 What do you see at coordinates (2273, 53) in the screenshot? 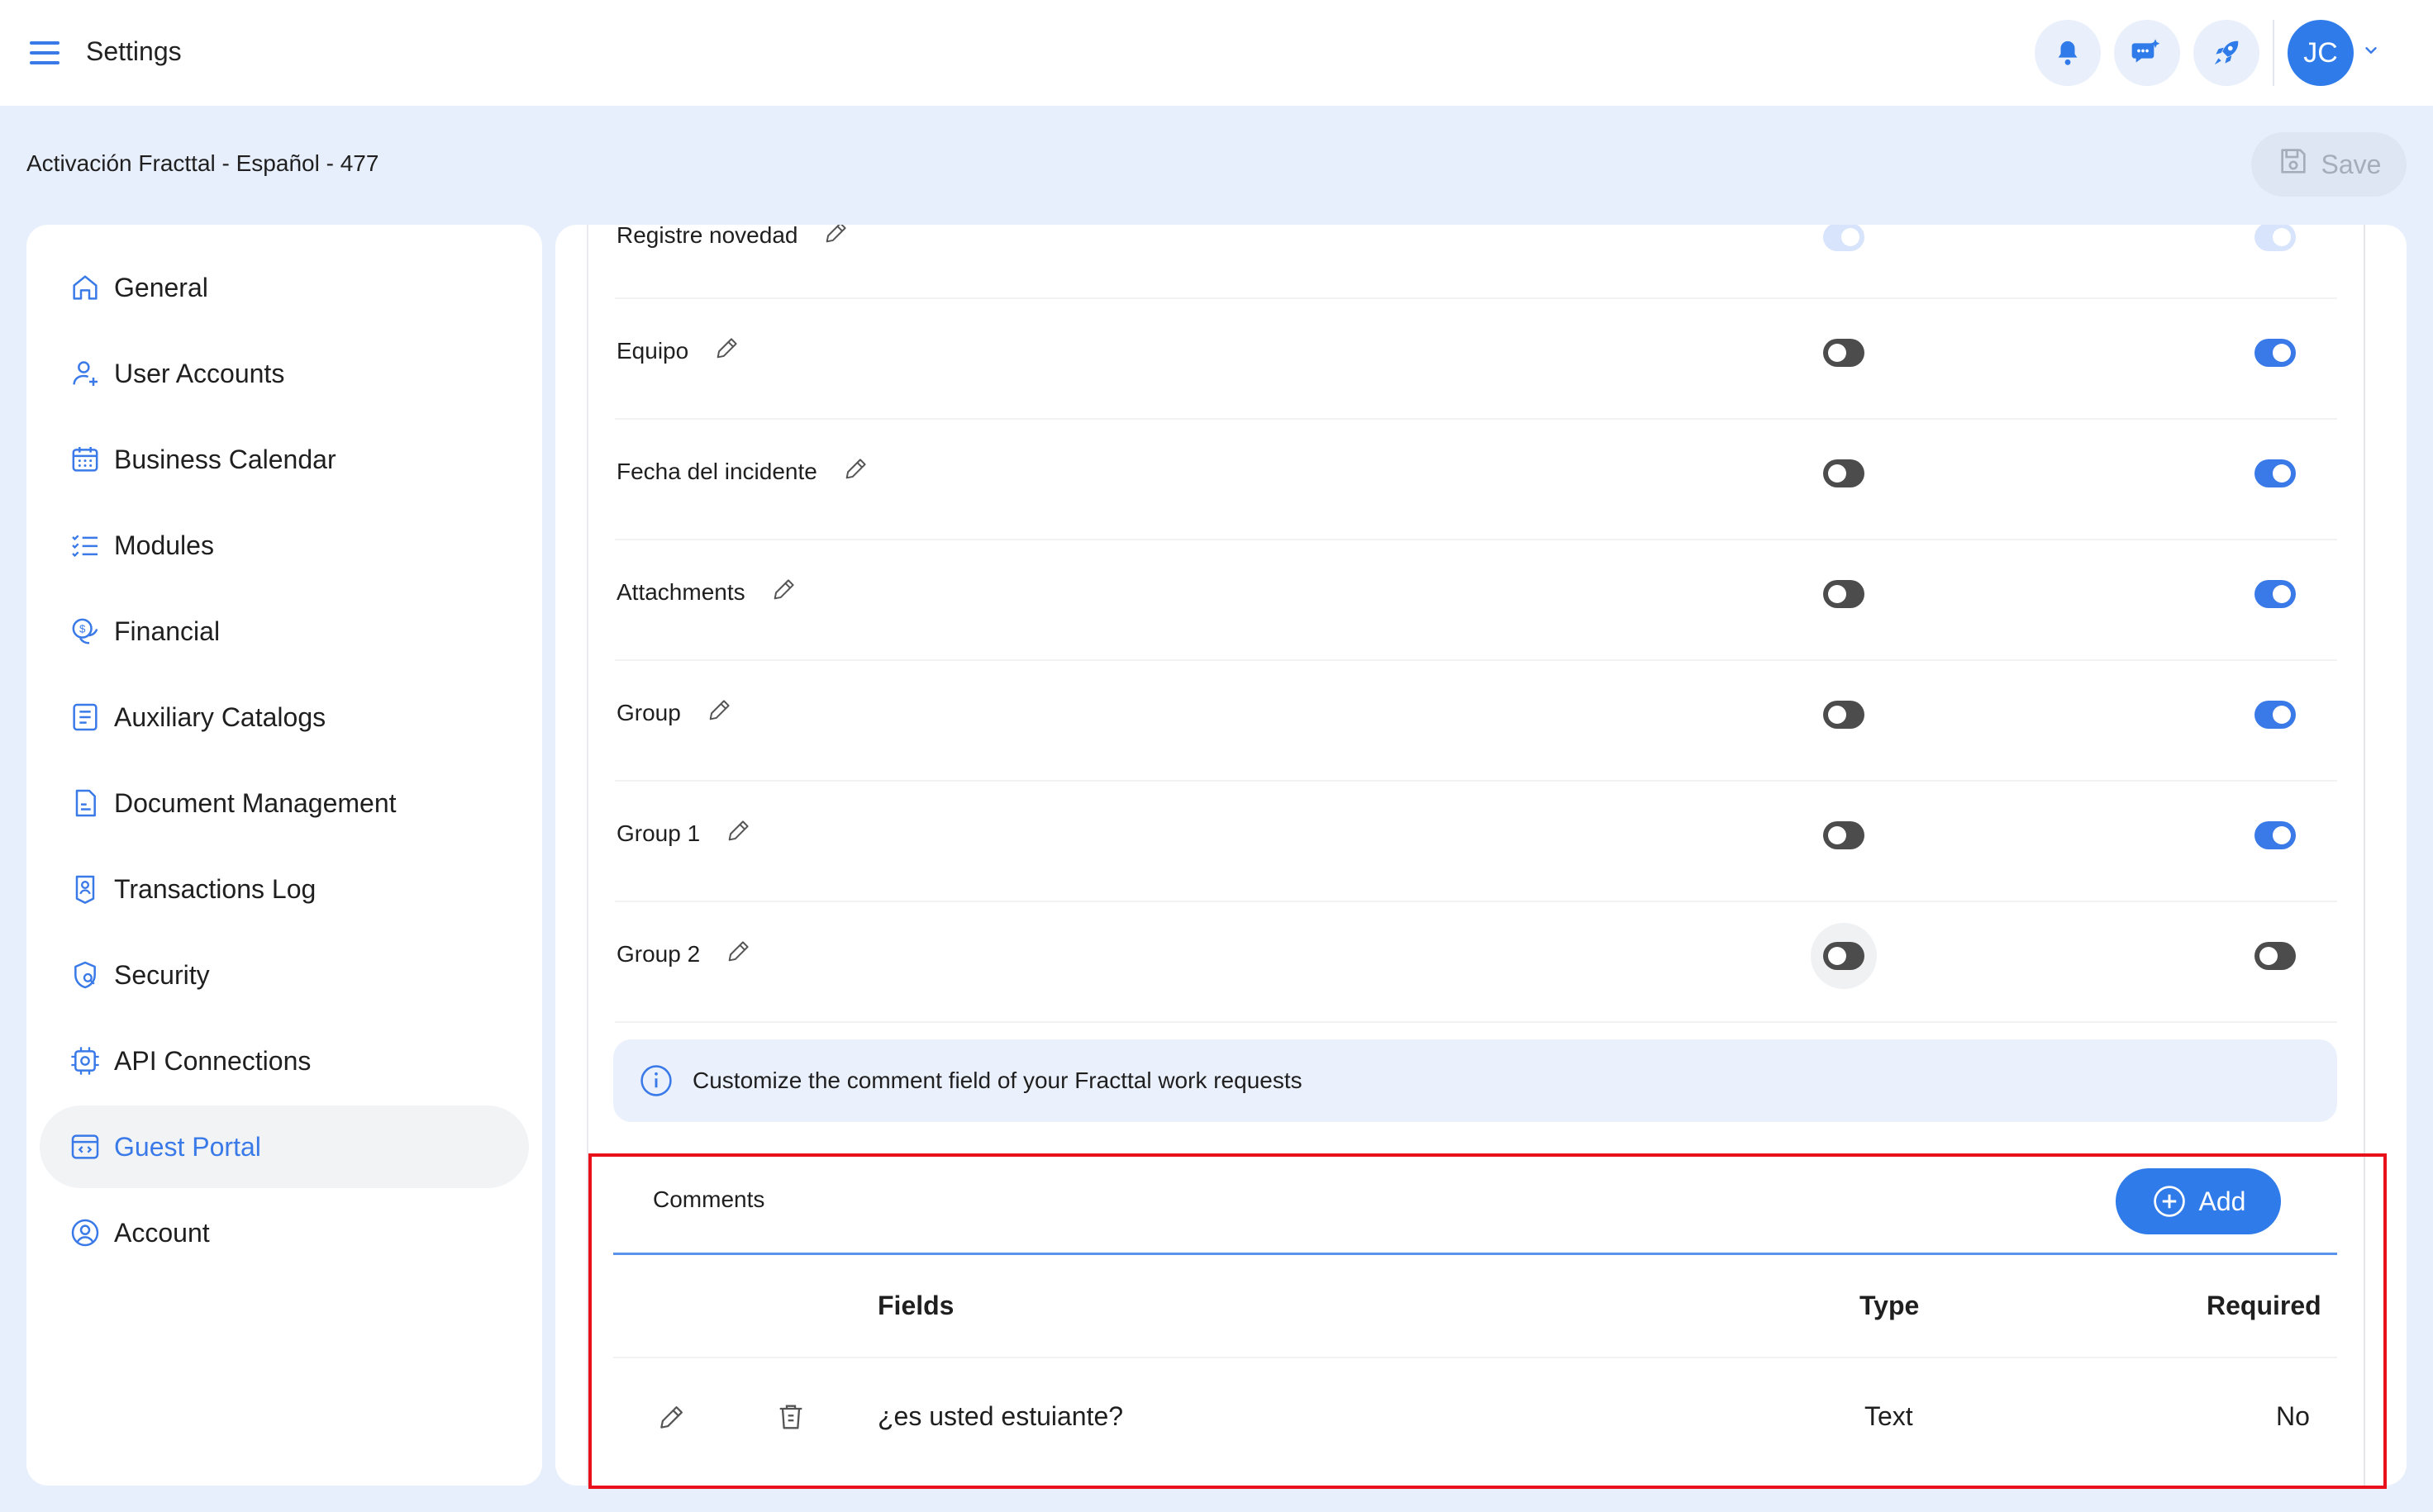
I see `avatar-divider` at bounding box center [2273, 53].